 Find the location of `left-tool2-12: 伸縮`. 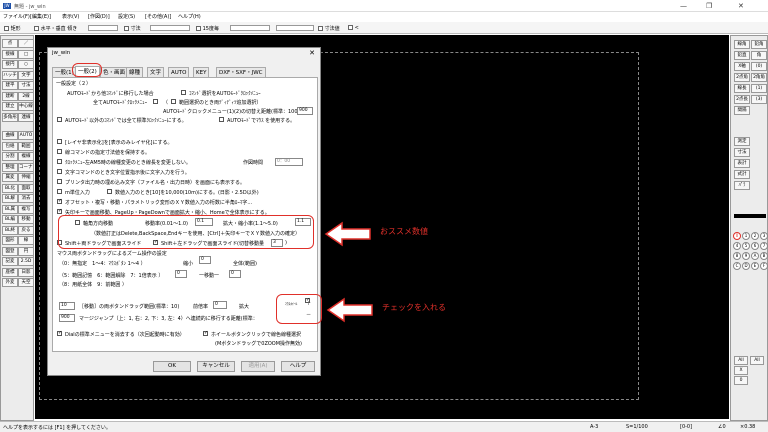

left-tool2-12: 伸縮 is located at coordinates (26, 177).